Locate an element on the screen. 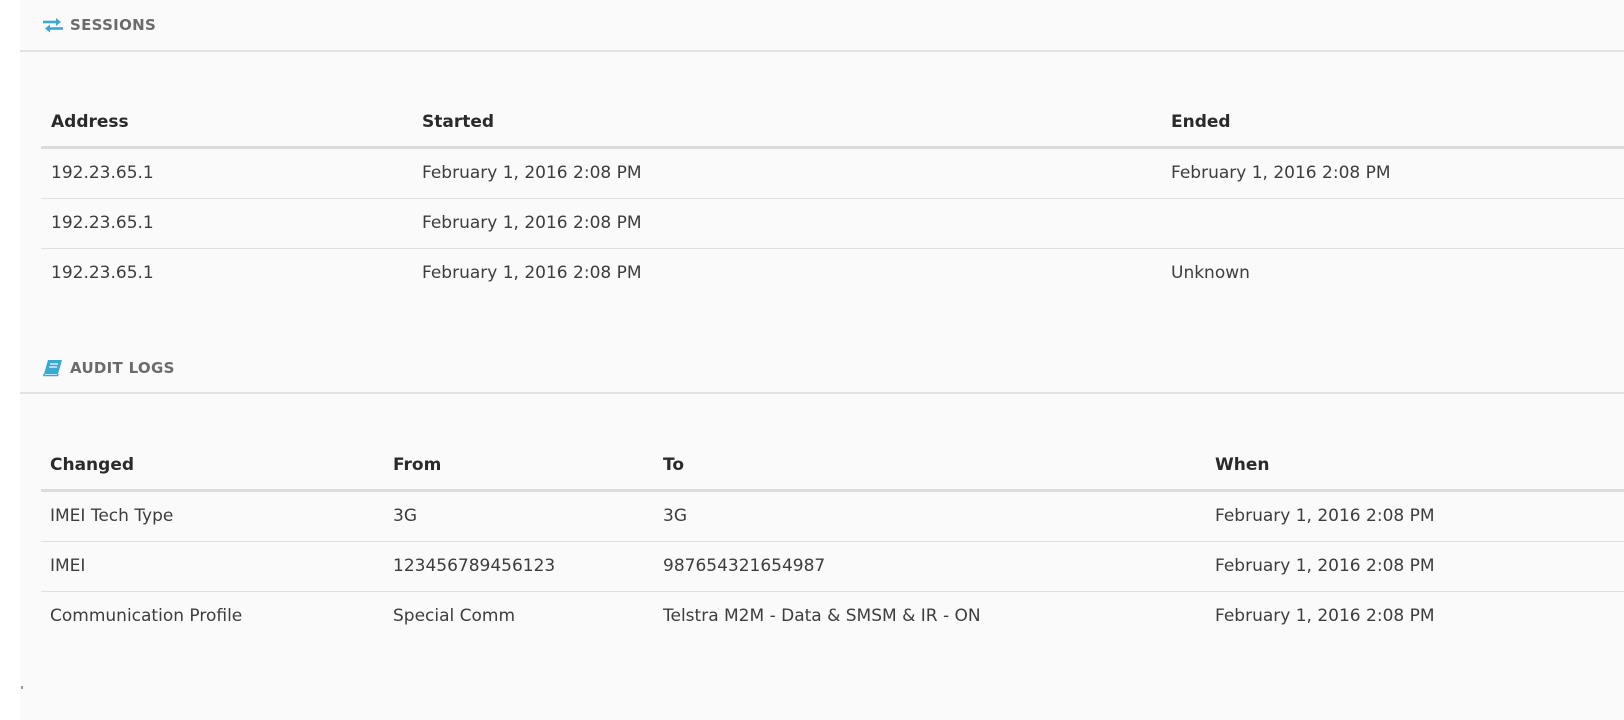  column-header-ended: Ended is located at coordinates (1201, 122).